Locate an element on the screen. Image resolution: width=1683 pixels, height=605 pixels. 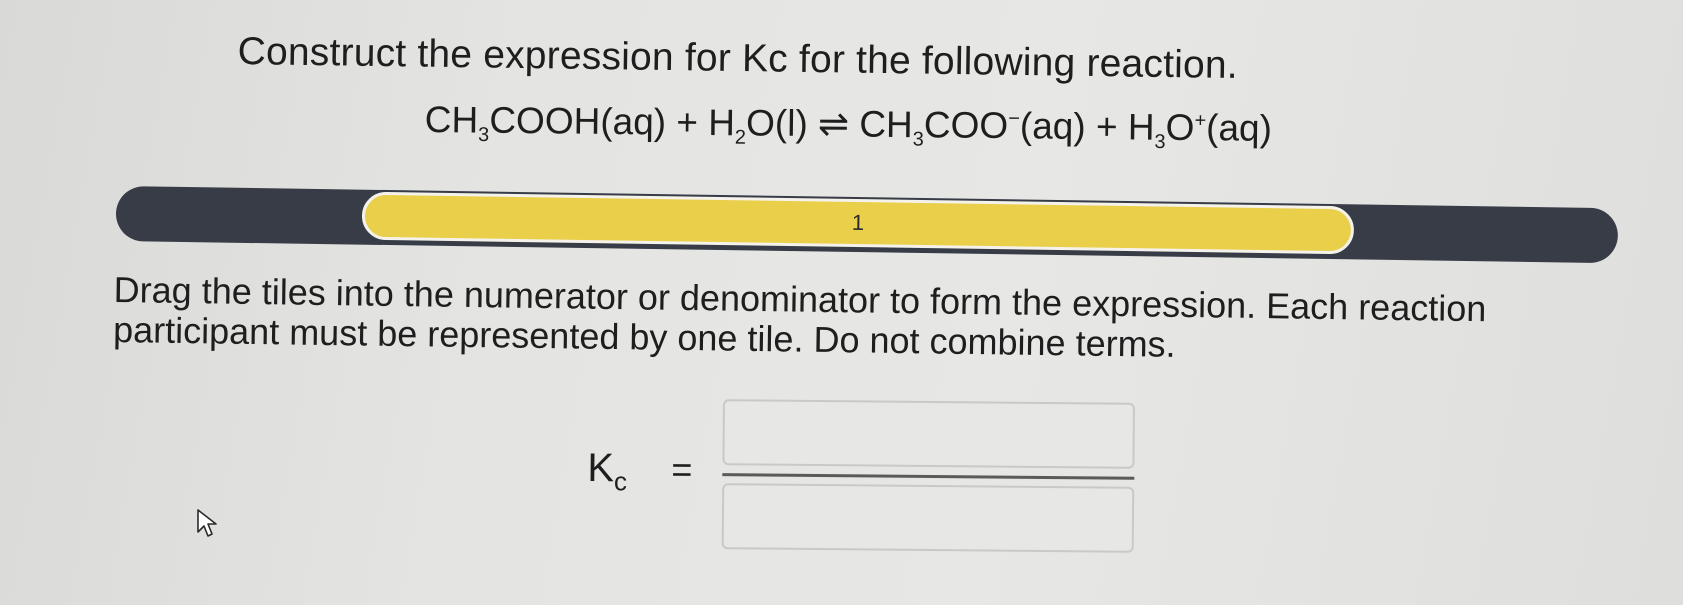
step-progress-bar: 1 is located at coordinates (867, 225).